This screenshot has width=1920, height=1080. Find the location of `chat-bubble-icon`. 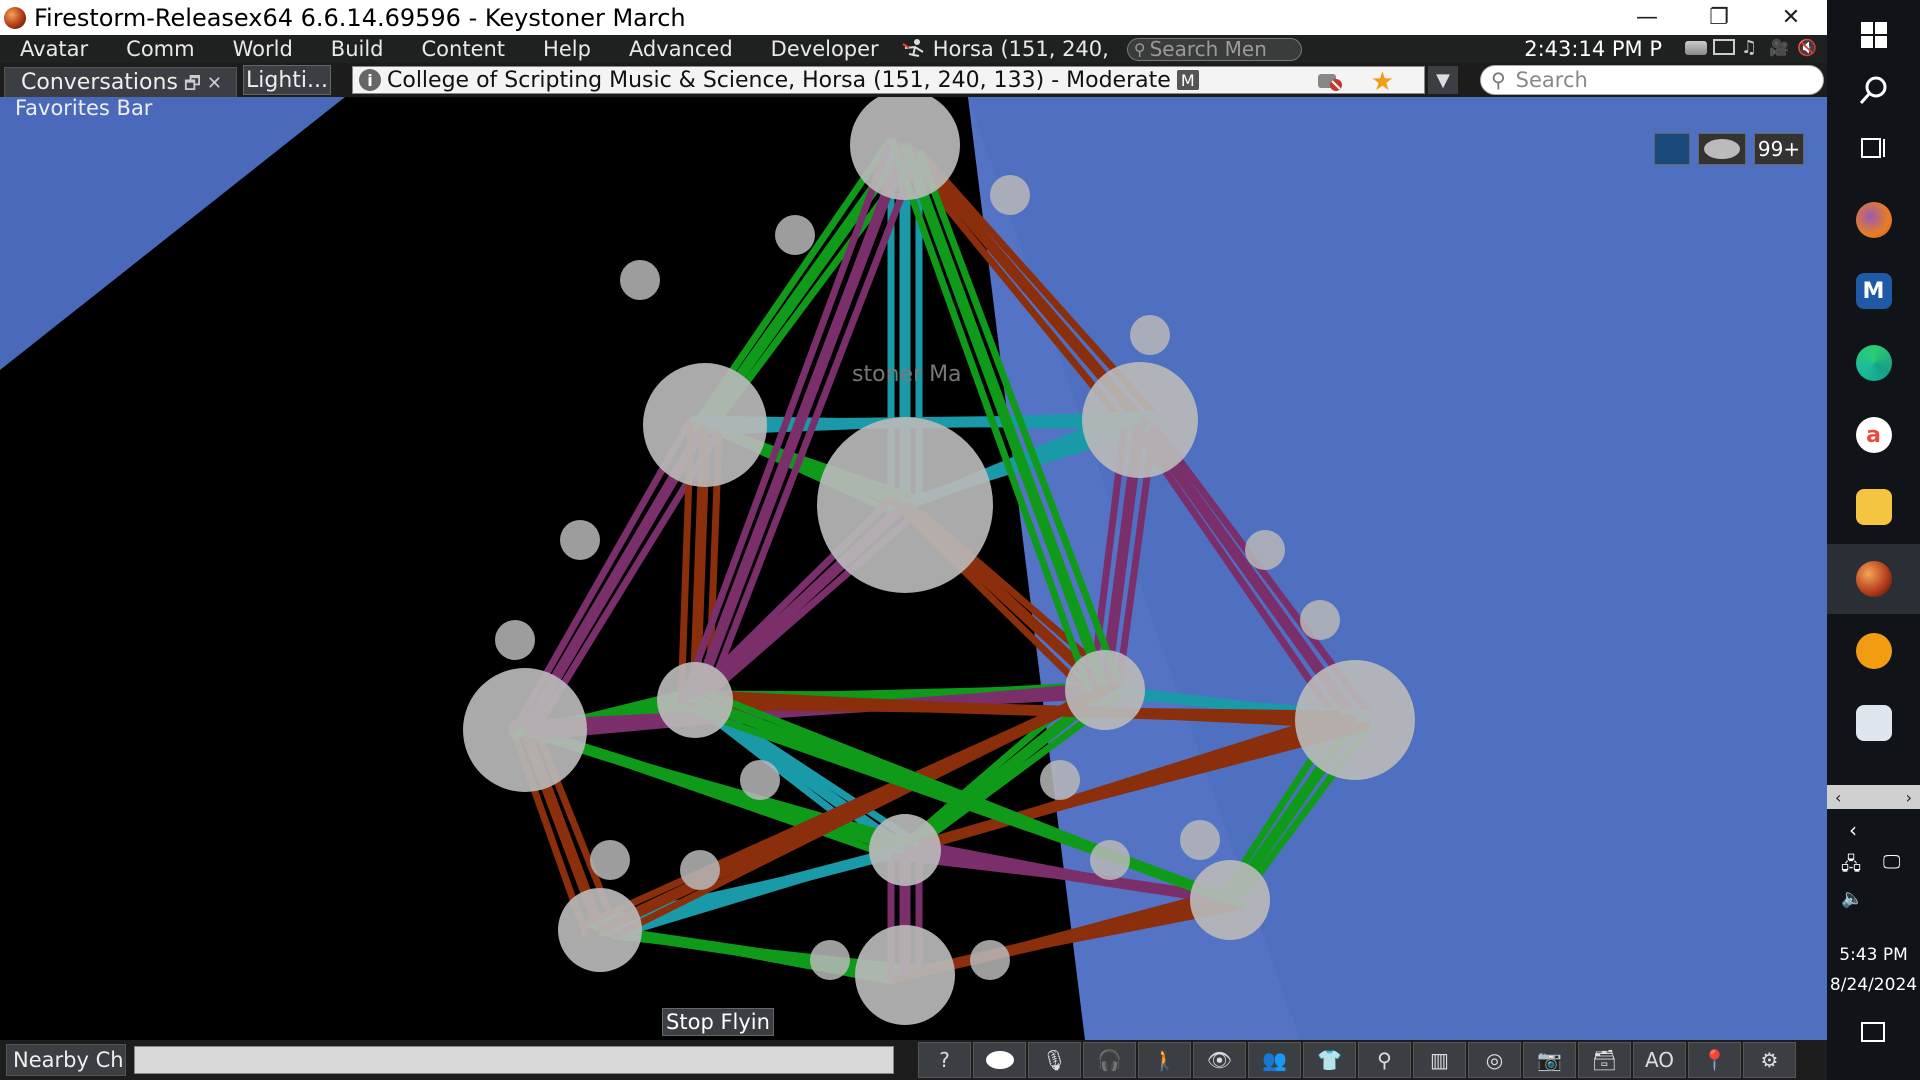

chat-bubble-icon is located at coordinates (1722, 149).